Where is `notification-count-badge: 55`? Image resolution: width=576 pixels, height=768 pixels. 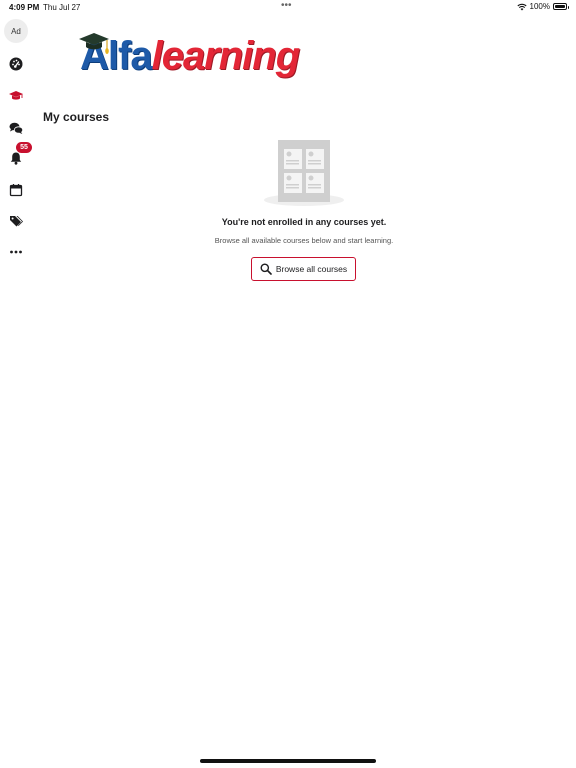
notification-count-badge: 55 is located at coordinates (24, 147).